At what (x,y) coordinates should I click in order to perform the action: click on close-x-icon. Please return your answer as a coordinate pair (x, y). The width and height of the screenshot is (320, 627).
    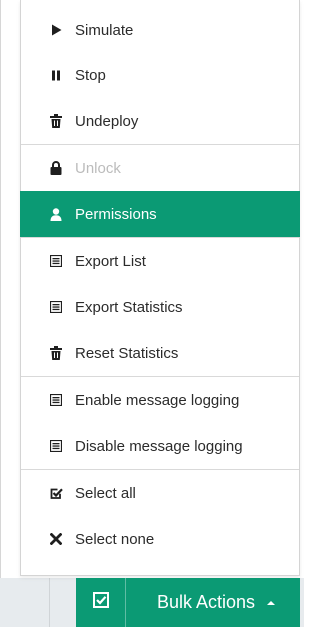
    Looking at the image, I should click on (56, 539).